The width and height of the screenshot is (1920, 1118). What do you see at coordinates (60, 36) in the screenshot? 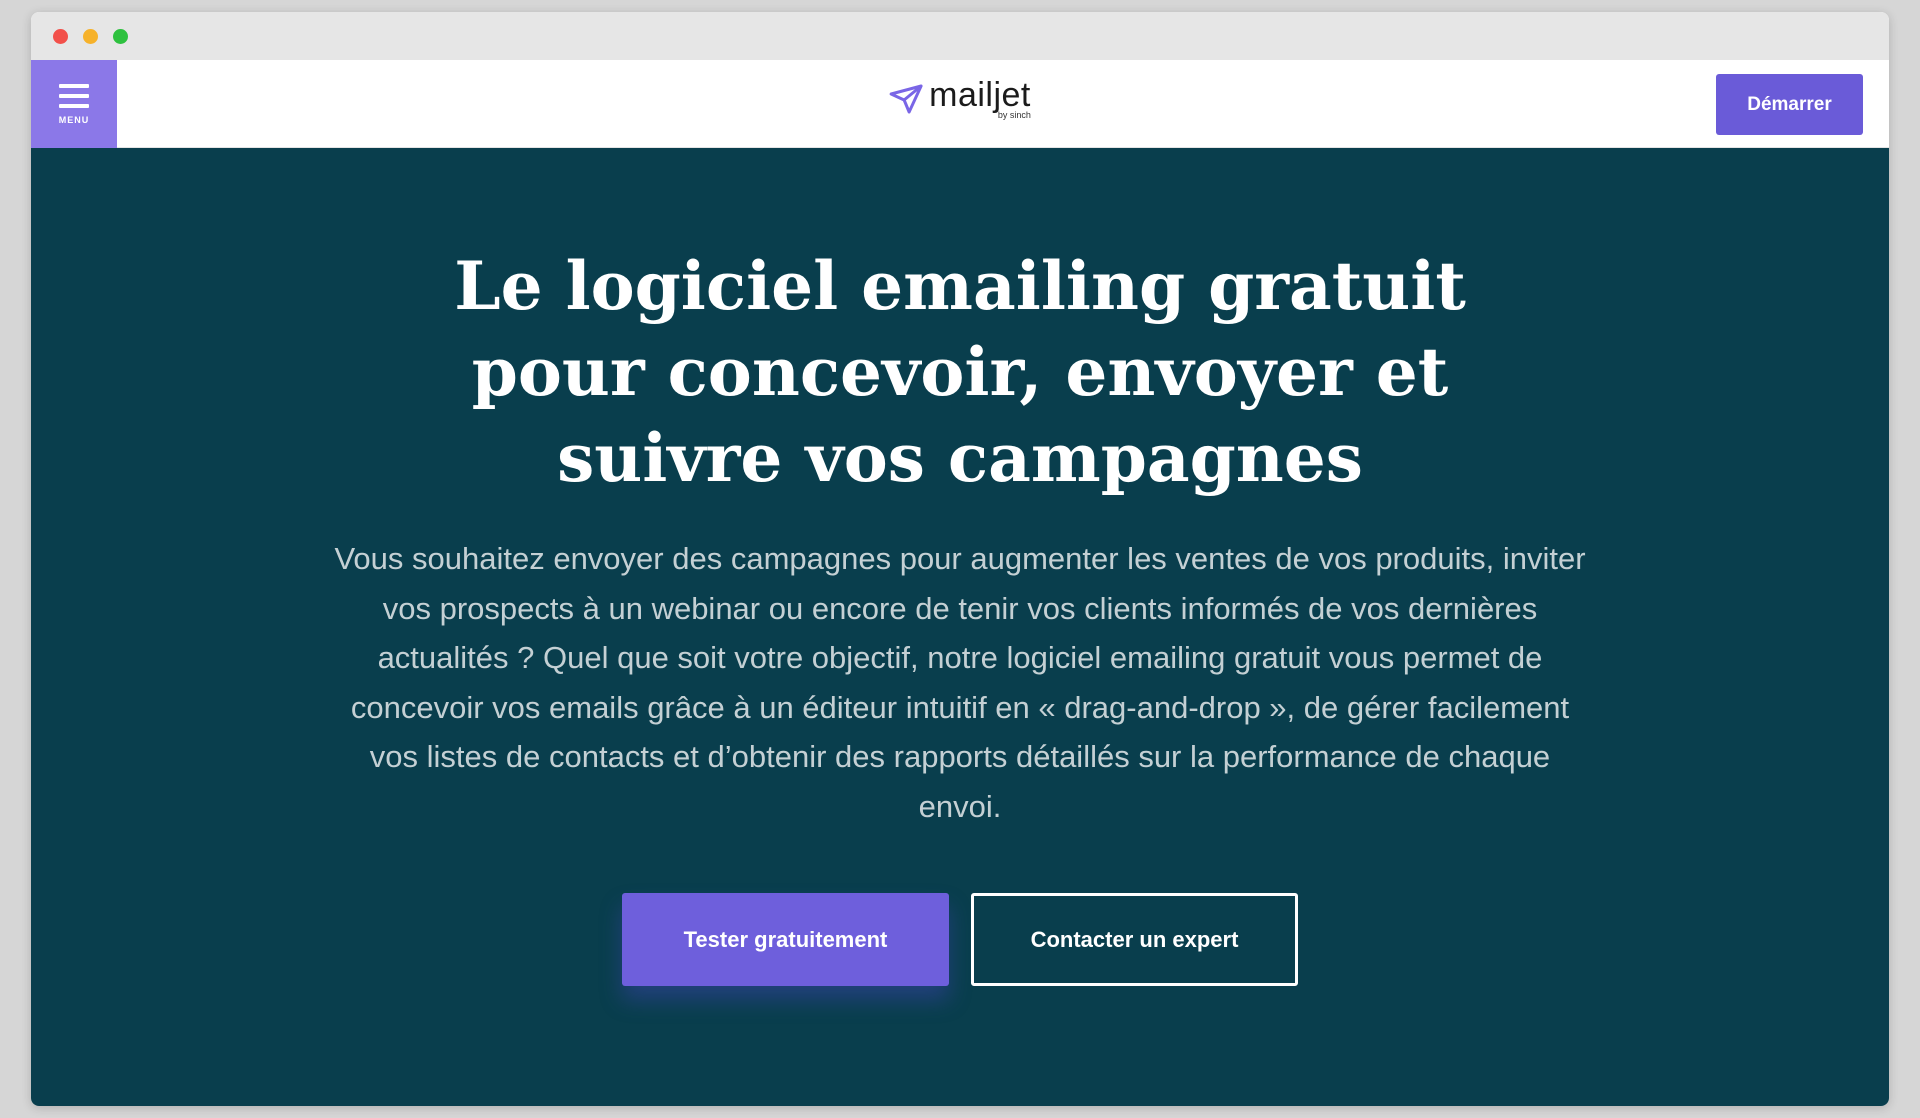
I see `close-window-button` at bounding box center [60, 36].